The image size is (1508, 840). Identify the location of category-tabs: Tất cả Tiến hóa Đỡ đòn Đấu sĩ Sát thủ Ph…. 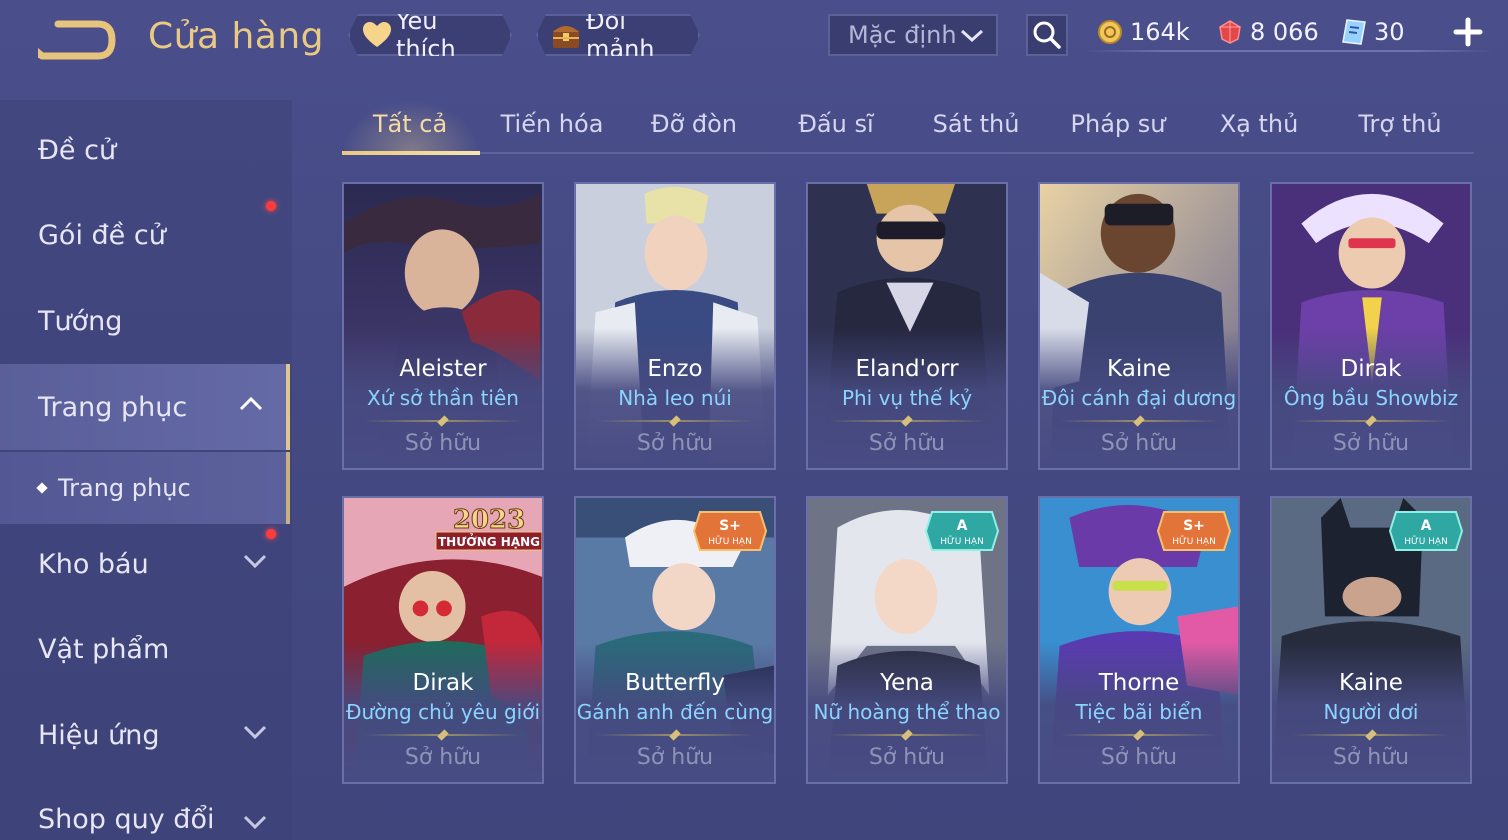
(908, 127).